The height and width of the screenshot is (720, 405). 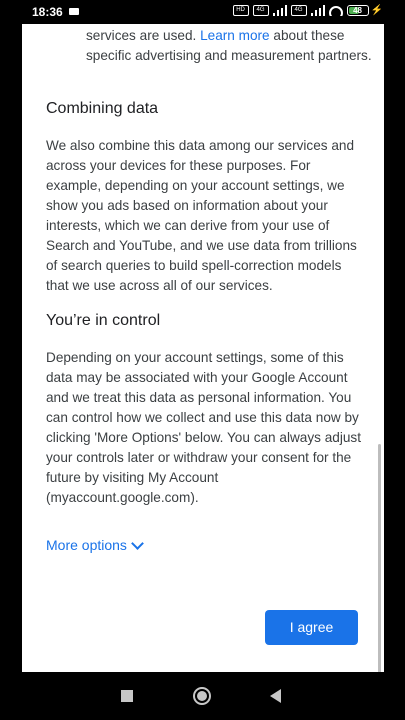 I want to click on volte-icon: HD, so click(x=240, y=10).